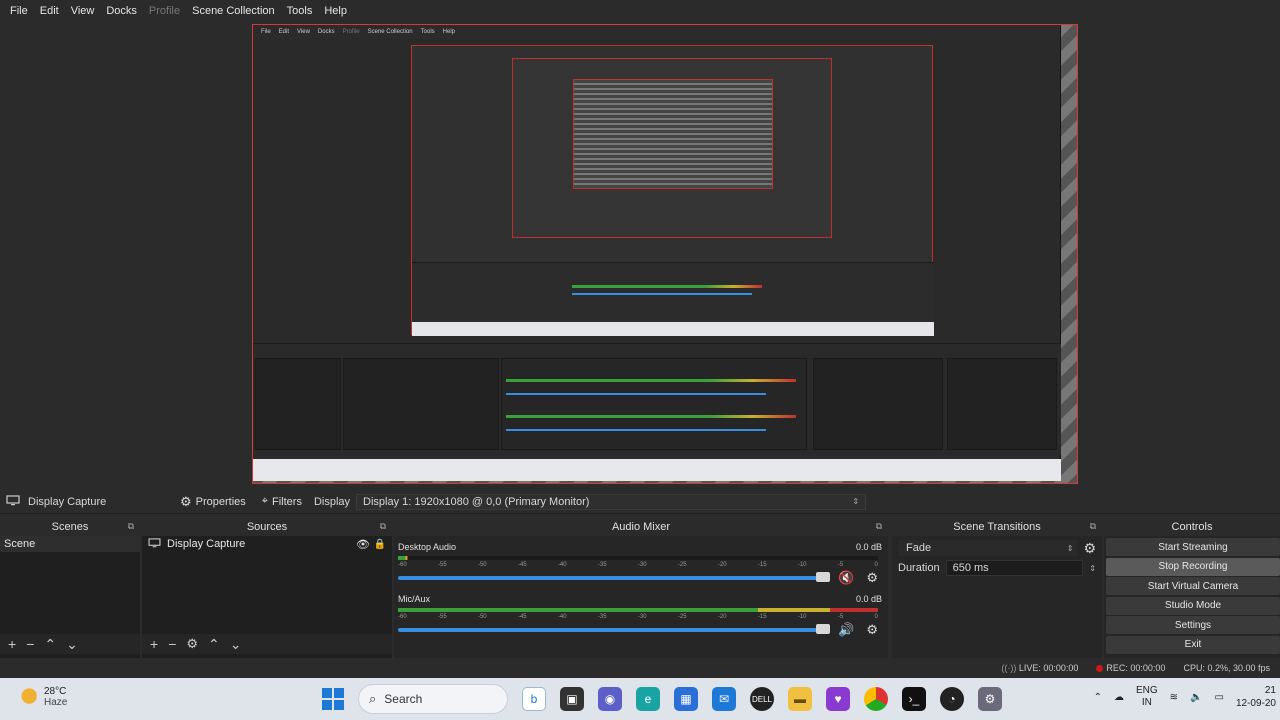 The image size is (1280, 720). What do you see at coordinates (1098, 697) in the screenshot?
I see `chevron-up-icon: ⌃` at bounding box center [1098, 697].